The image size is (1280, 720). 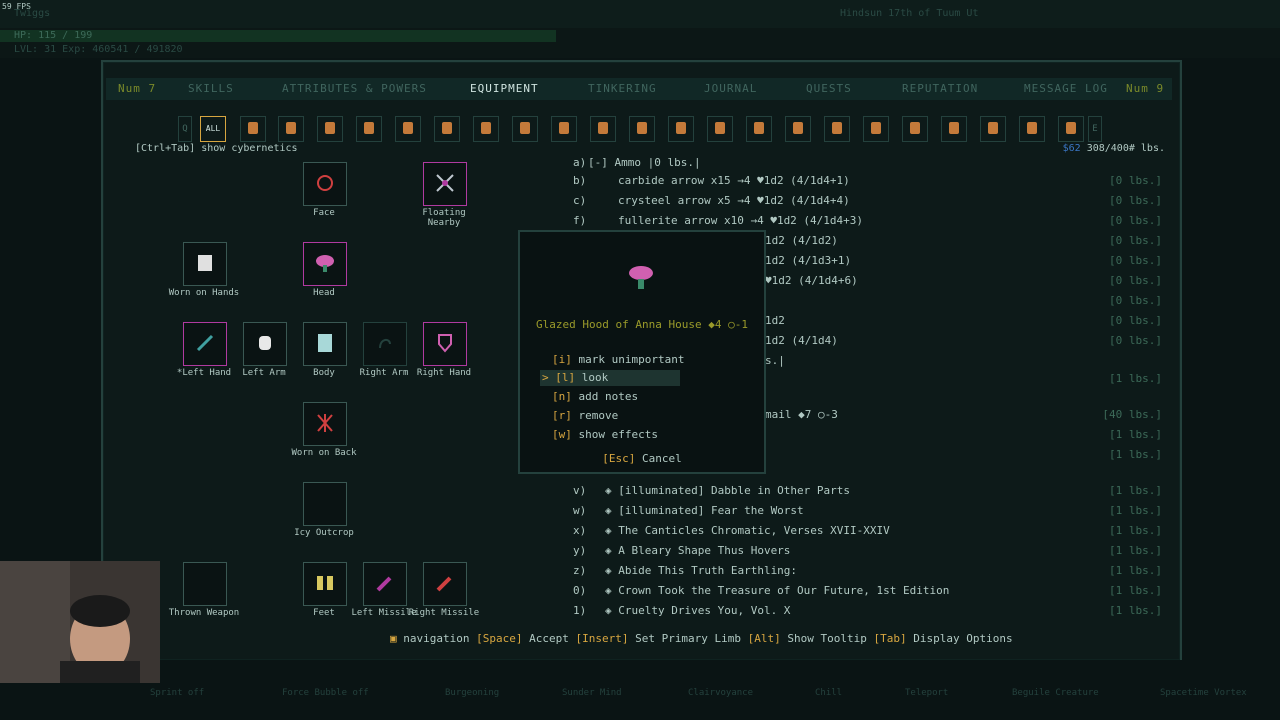 I want to click on slot-left-arm, so click(x=265, y=344).